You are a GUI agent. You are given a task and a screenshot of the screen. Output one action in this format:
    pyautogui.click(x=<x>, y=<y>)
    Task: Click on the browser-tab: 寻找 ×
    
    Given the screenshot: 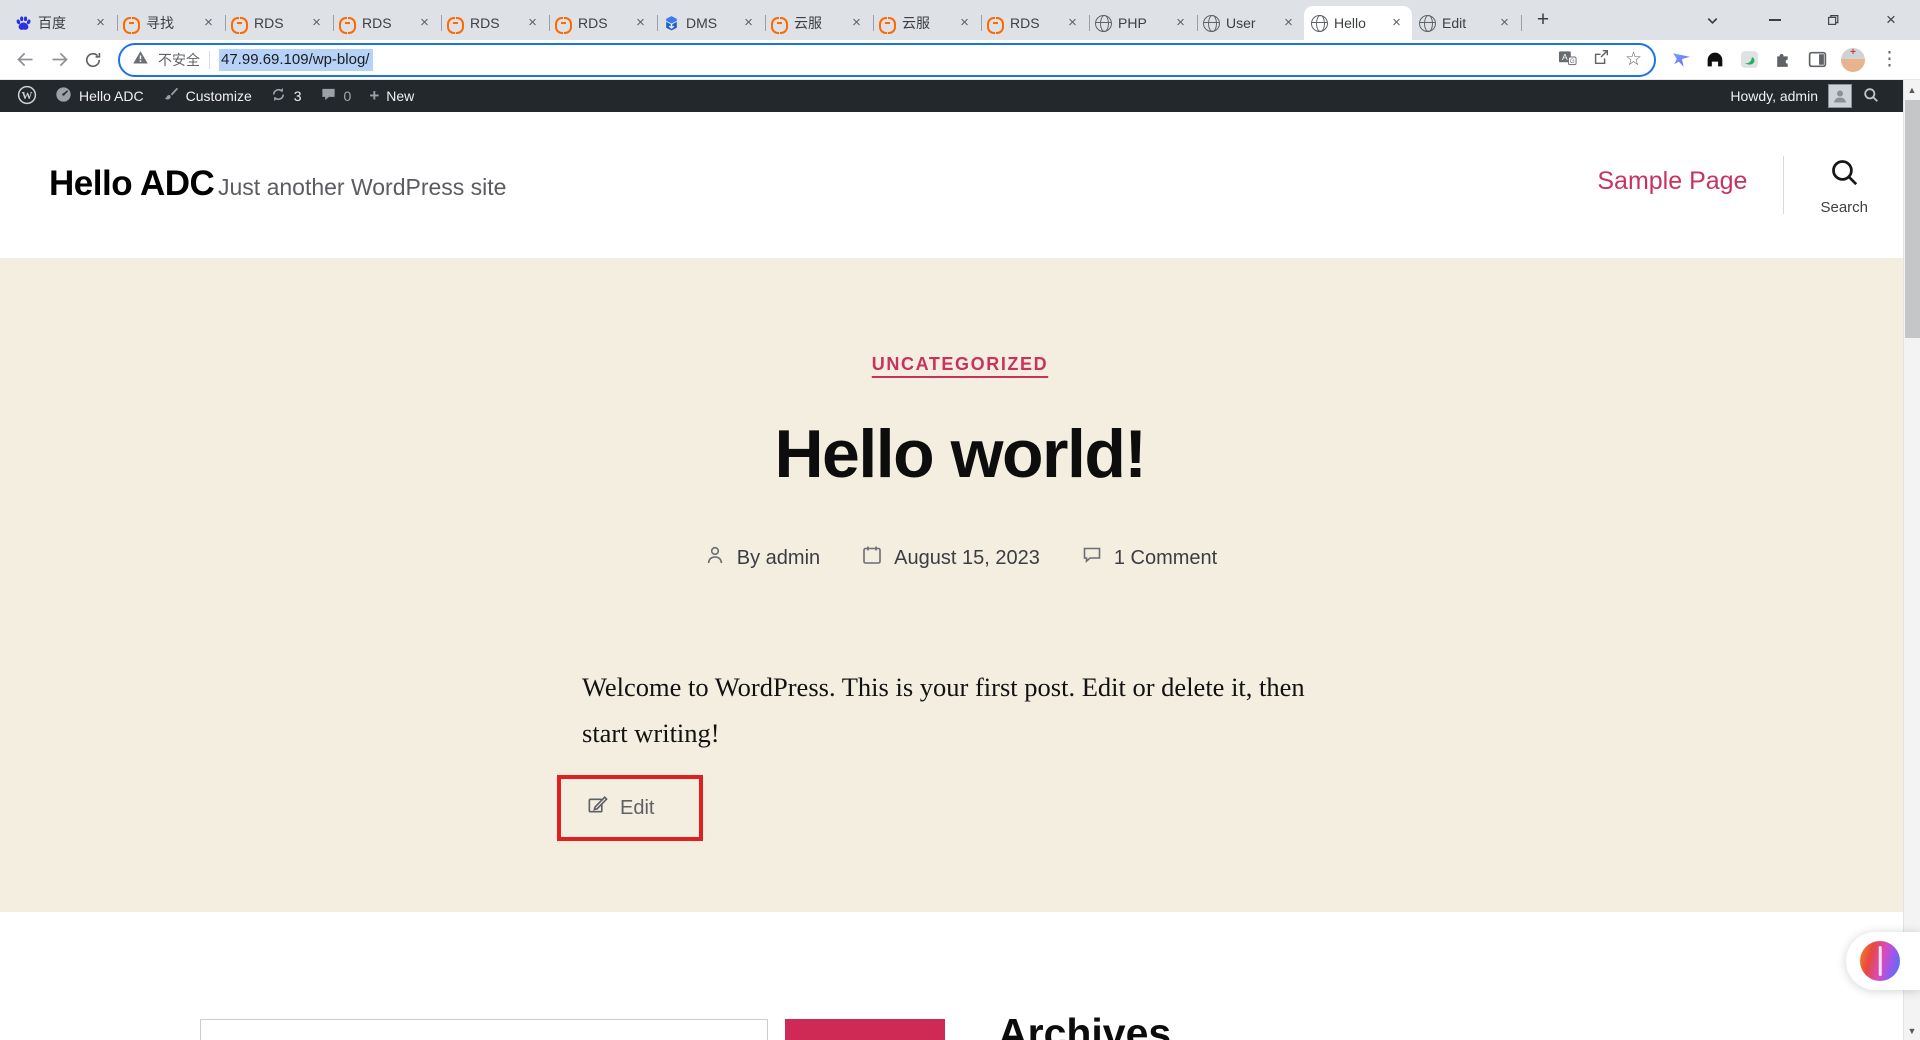 What is the action you would take?
    pyautogui.click(x=171, y=23)
    